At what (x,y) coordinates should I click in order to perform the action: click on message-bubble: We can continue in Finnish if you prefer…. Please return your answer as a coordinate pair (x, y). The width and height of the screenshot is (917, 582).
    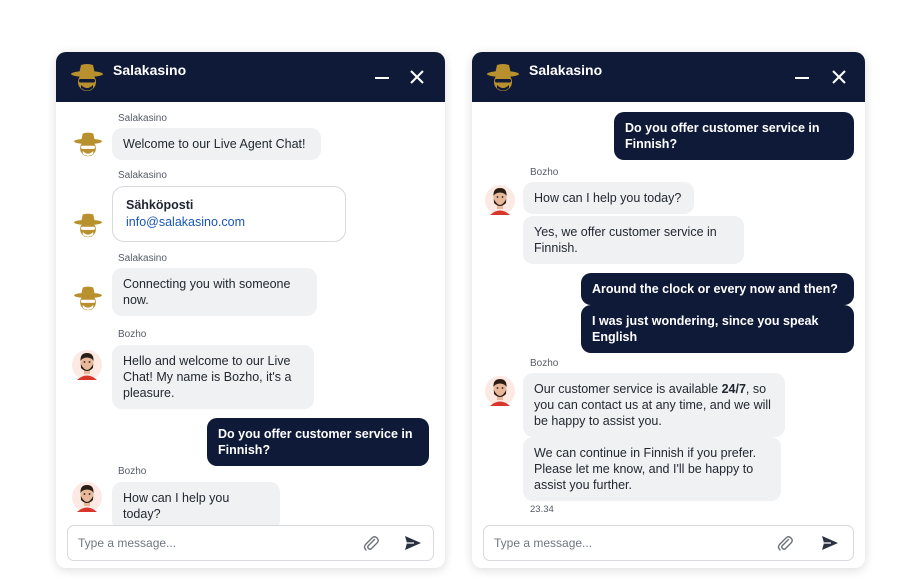
    Looking at the image, I should click on (652, 469).